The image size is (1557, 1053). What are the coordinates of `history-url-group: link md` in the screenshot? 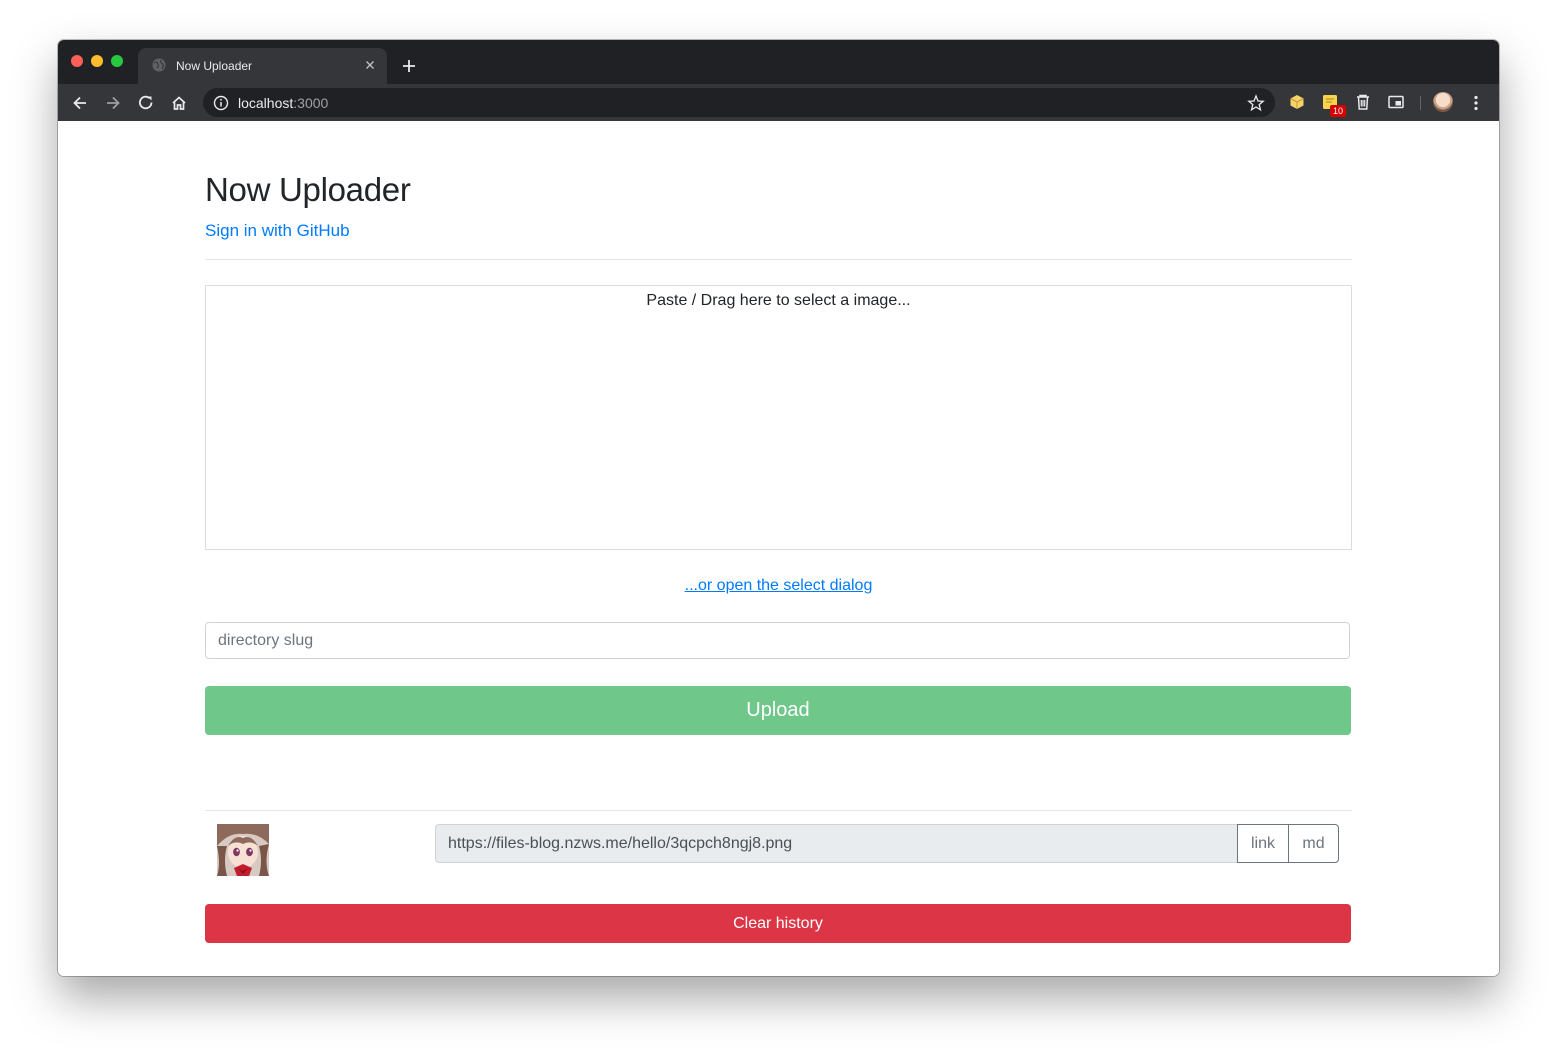 It's located at (887, 843).